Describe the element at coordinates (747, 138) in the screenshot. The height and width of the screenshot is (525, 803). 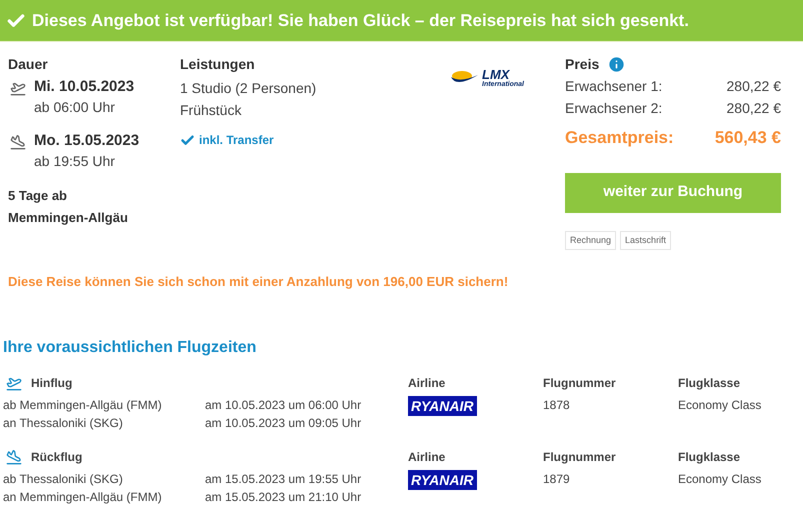
I see `total-value: 560,43 €` at that location.